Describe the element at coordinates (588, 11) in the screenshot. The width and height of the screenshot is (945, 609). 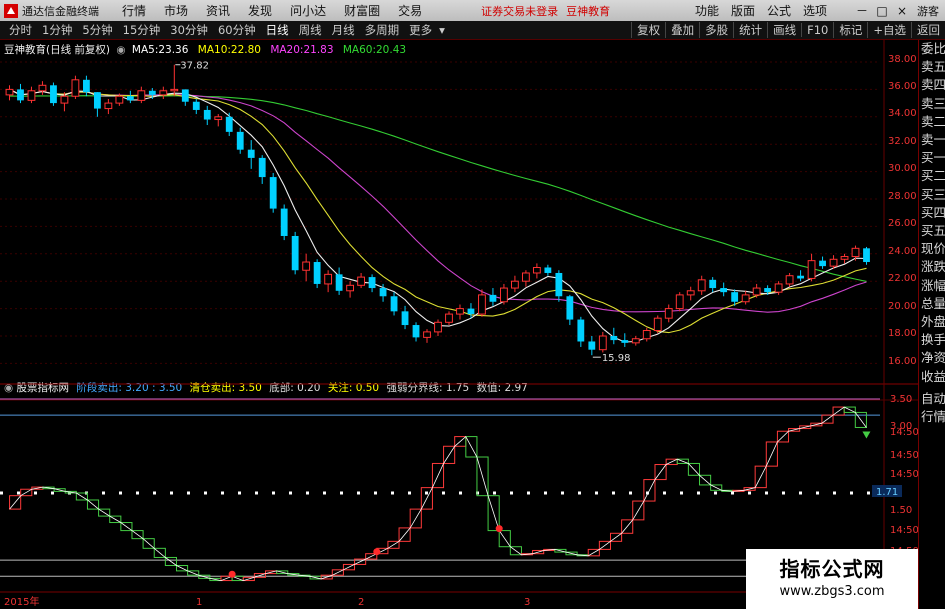
I see `stock-brand: 豆神教育` at that location.